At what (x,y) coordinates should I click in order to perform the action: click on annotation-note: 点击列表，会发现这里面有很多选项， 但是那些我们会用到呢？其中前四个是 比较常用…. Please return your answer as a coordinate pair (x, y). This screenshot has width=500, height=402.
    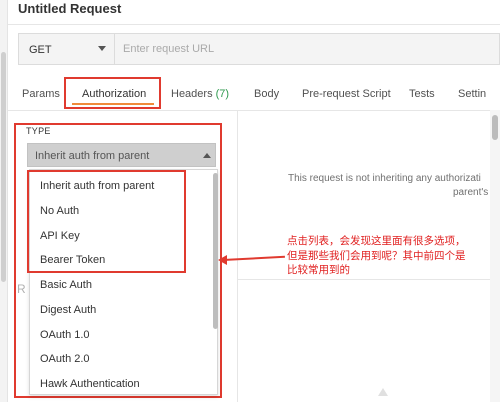
    Looking at the image, I should click on (382, 256).